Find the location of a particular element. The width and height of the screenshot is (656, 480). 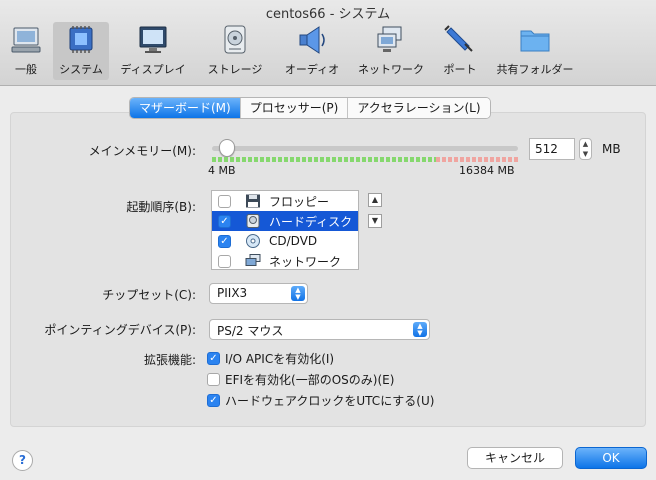

display-icon is located at coordinates (153, 39).